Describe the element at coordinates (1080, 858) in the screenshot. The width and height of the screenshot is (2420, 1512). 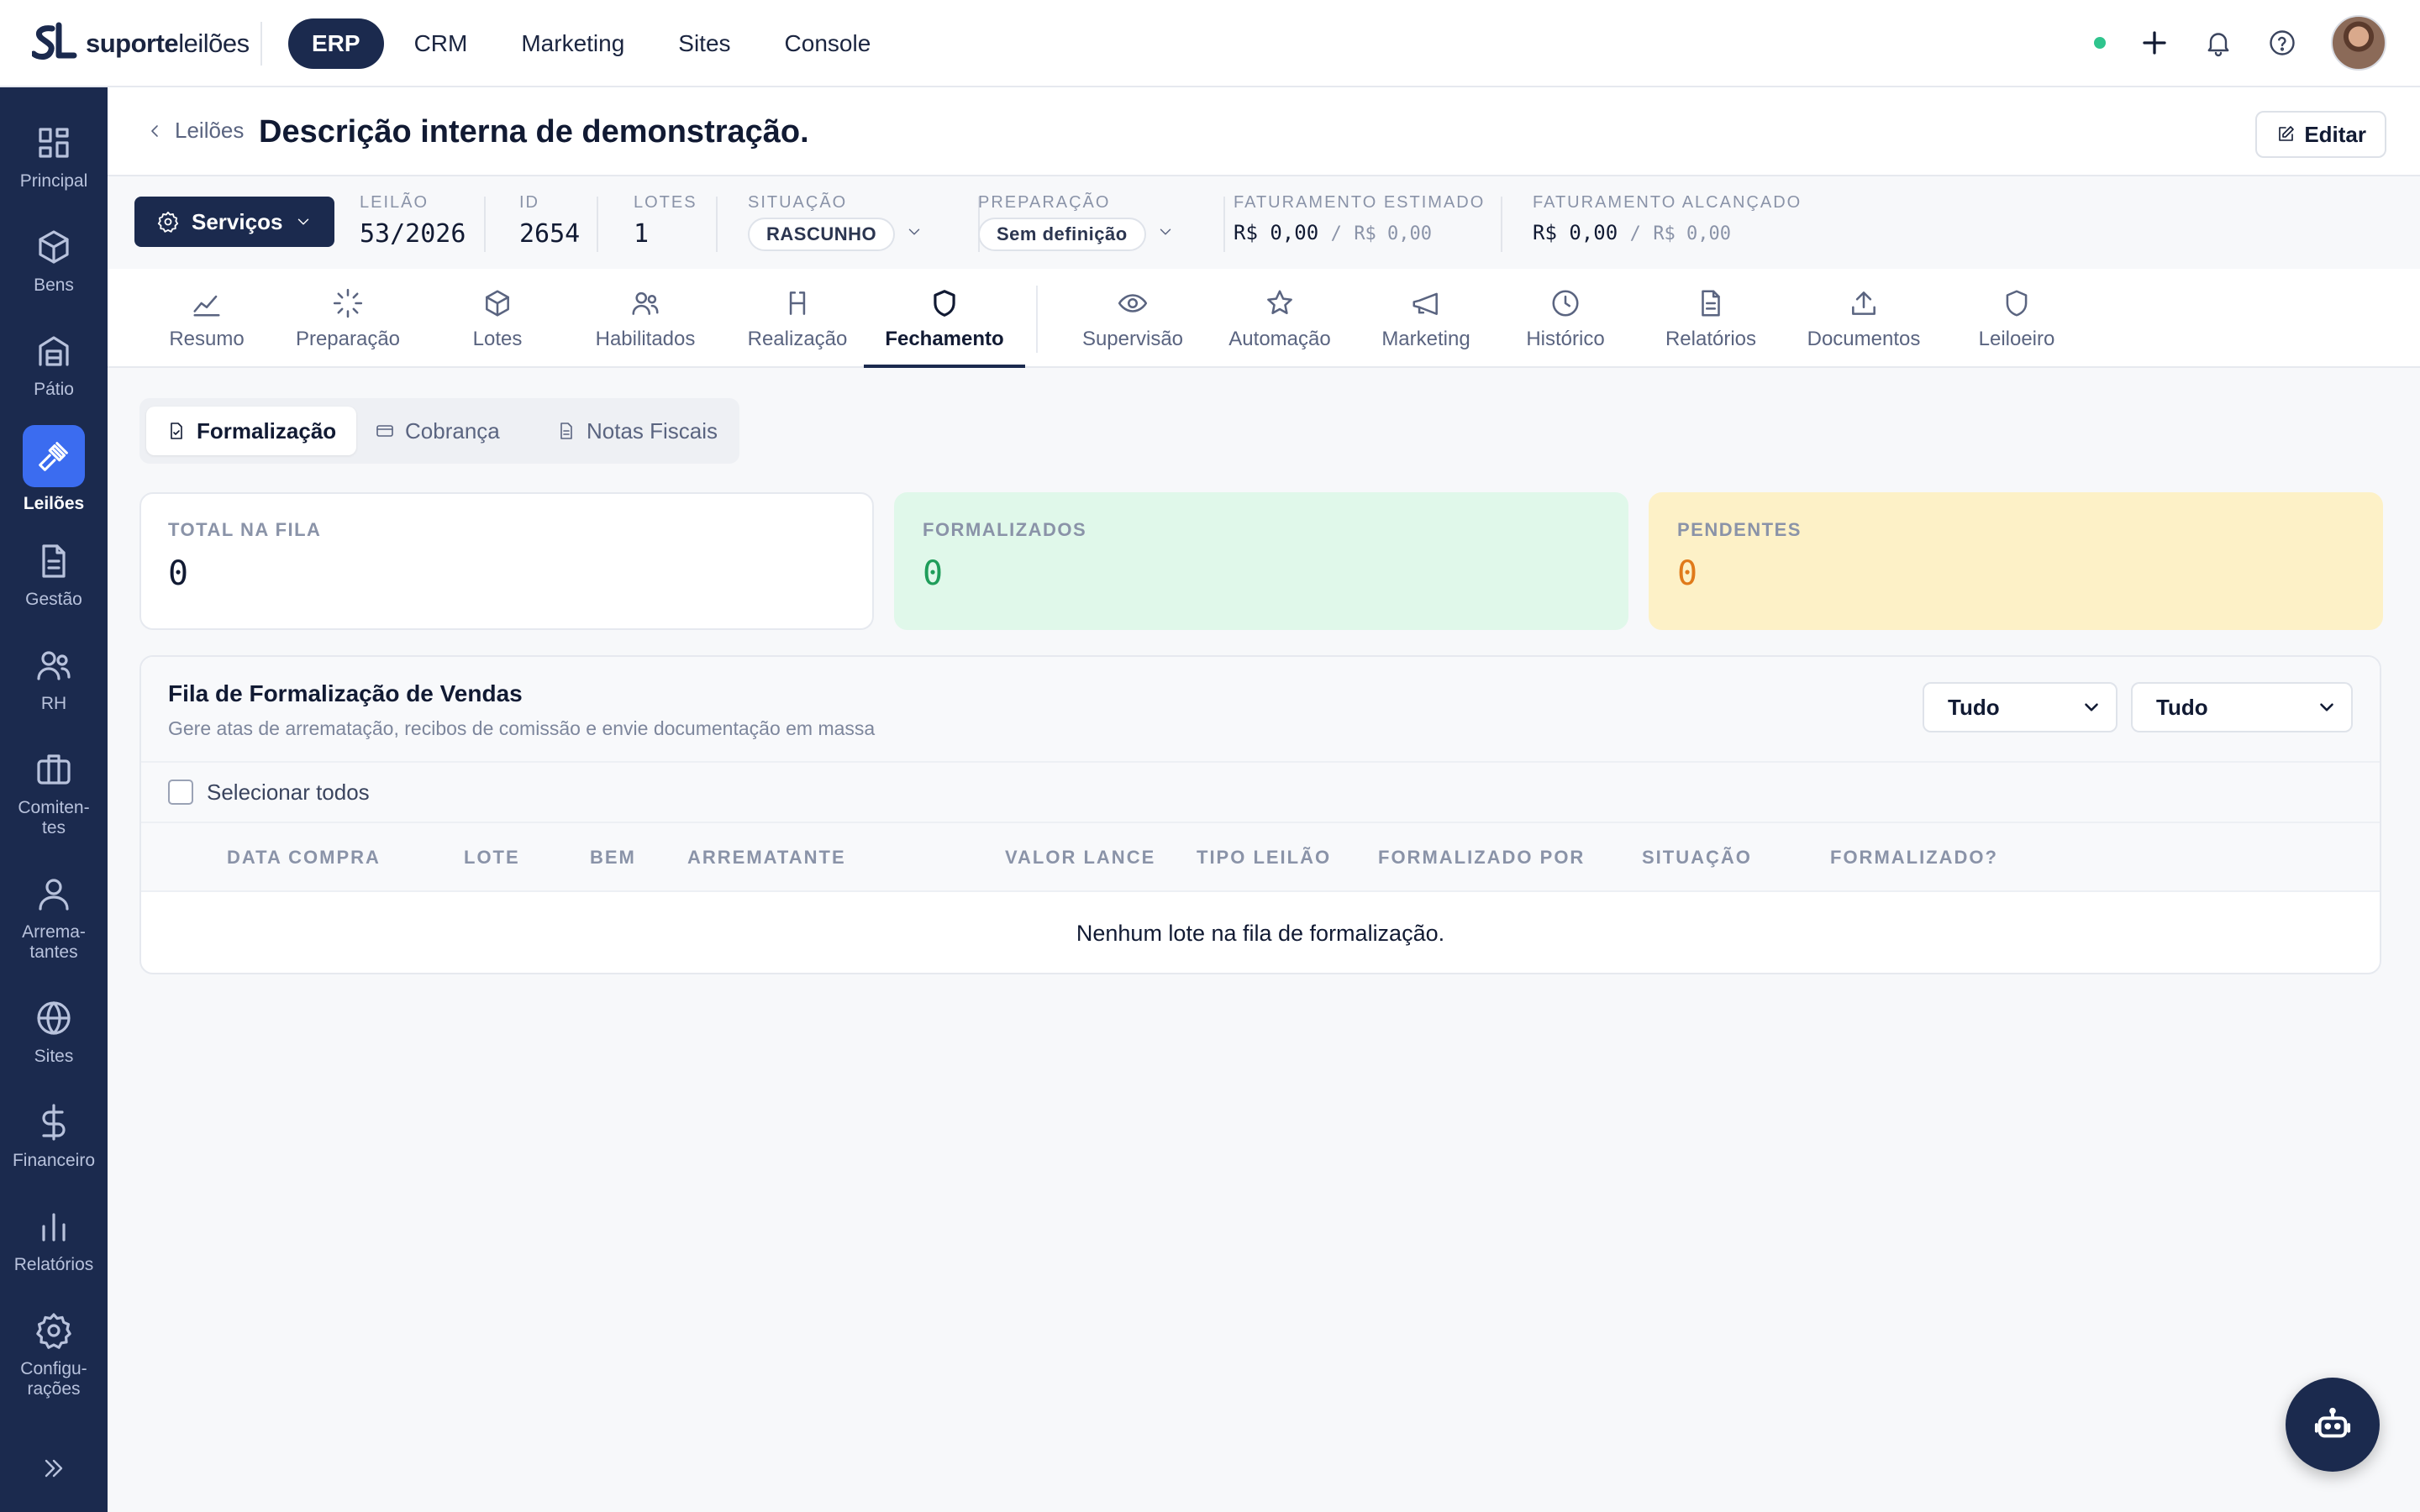
I see `column-header: VALOR LANCE` at that location.